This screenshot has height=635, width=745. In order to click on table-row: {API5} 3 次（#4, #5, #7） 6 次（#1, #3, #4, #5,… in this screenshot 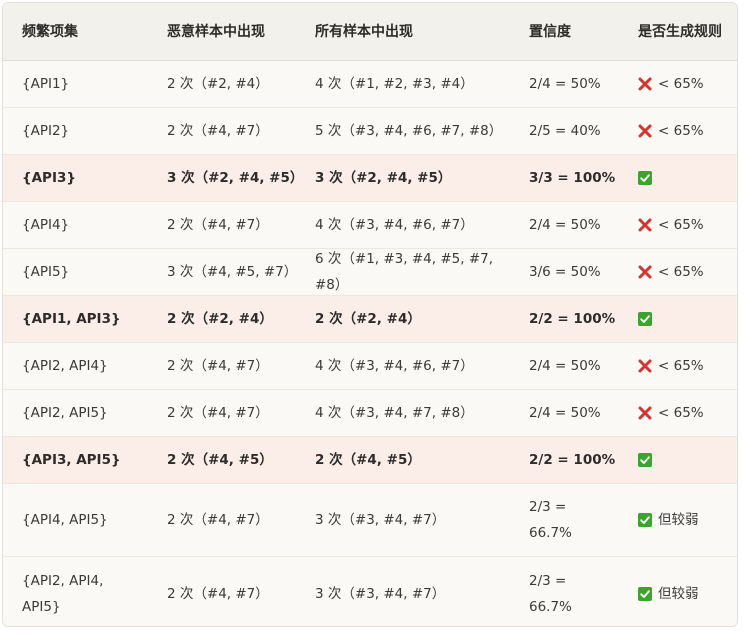, I will do `click(370, 272)`.